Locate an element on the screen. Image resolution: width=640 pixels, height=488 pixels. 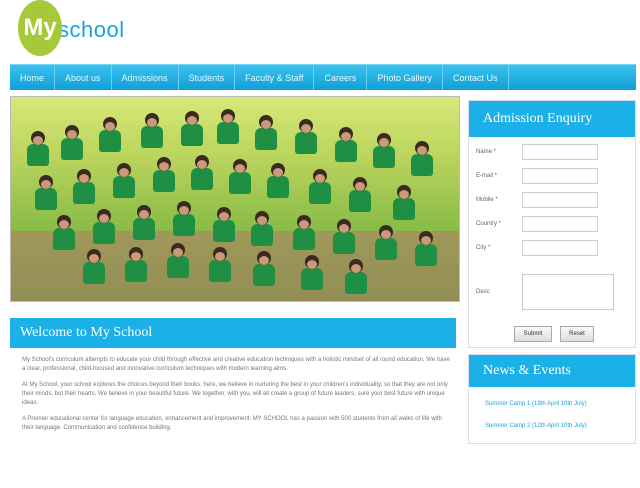
desc-field-row: Desc is located at coordinates (545, 292).